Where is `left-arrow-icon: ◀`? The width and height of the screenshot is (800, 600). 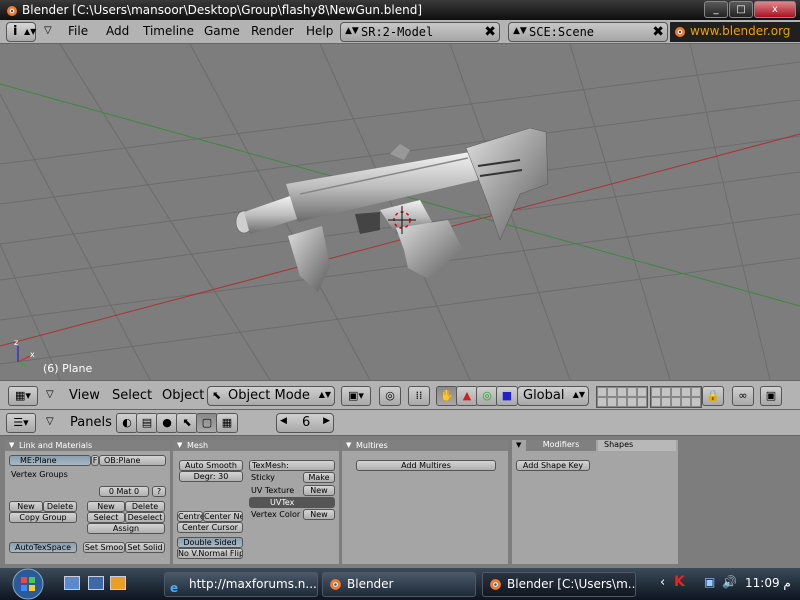 left-arrow-icon: ◀ is located at coordinates (283, 421).